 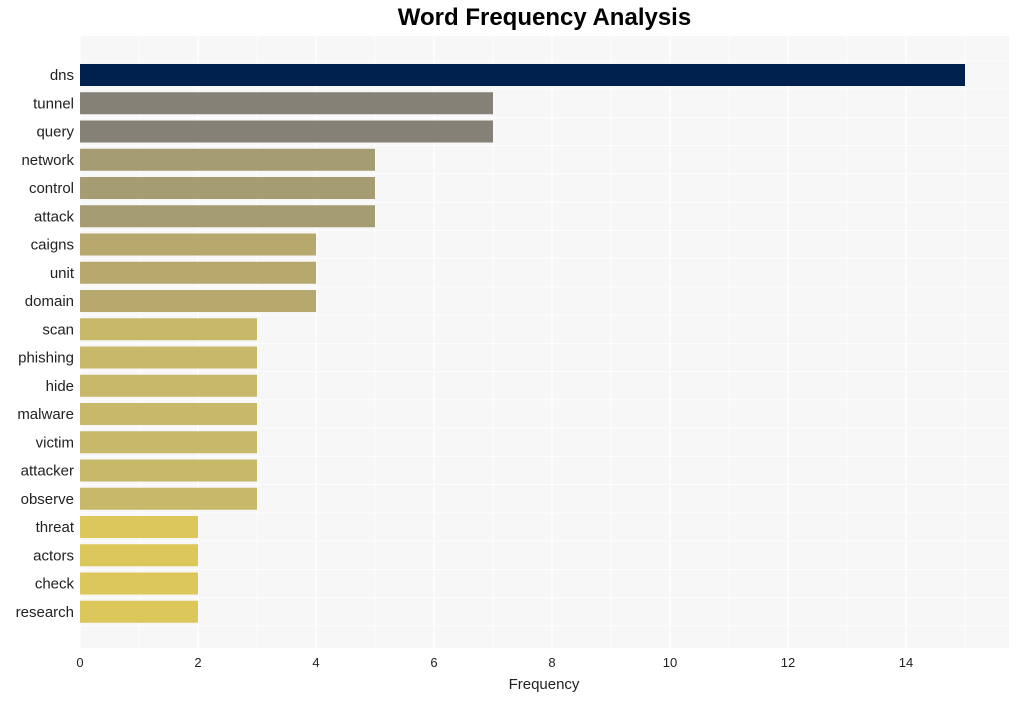 I want to click on bar-hide, so click(x=168, y=385).